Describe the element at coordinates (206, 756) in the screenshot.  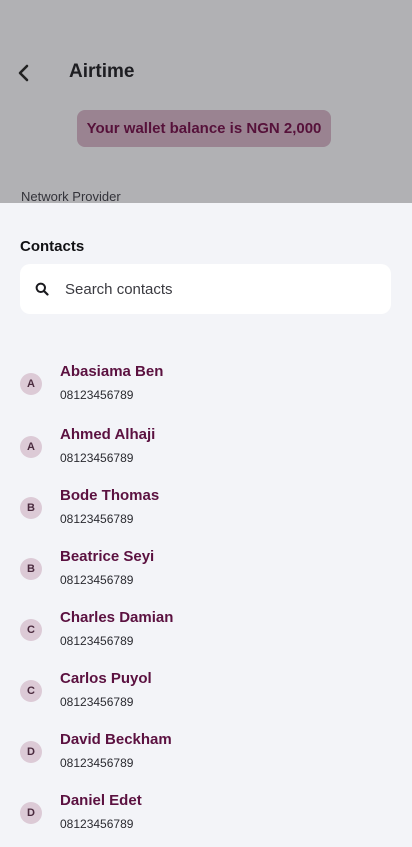
I see `contact-item: D David Beckham 08123456789` at that location.